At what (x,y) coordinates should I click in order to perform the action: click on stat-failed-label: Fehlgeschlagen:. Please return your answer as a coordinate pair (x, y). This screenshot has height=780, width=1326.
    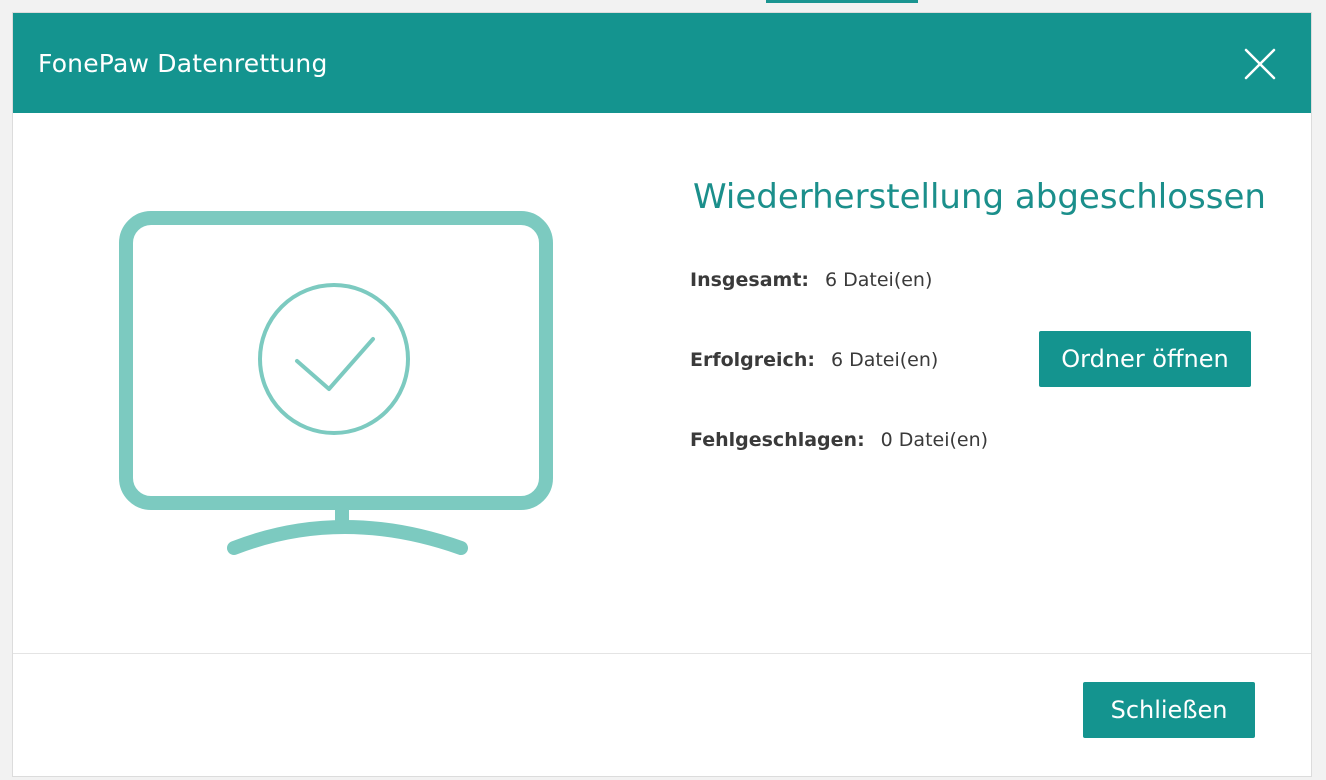
    Looking at the image, I should click on (777, 440).